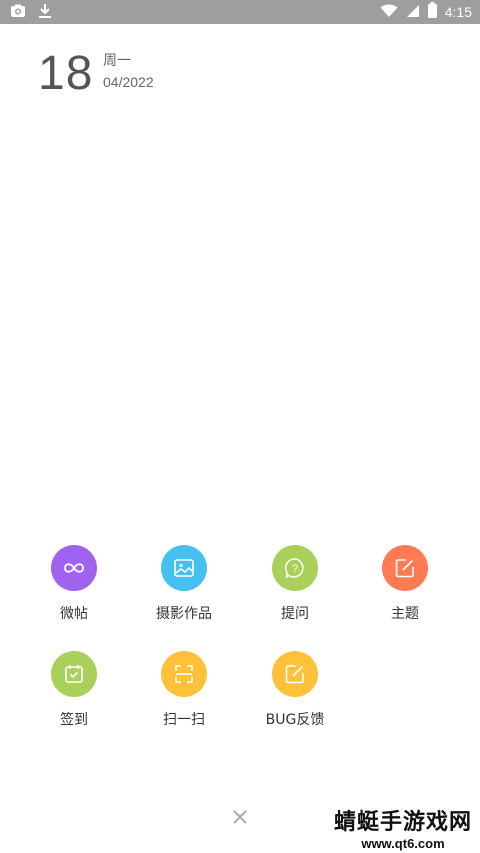  Describe the element at coordinates (74, 614) in the screenshot. I see `action-label: 微帖` at that location.